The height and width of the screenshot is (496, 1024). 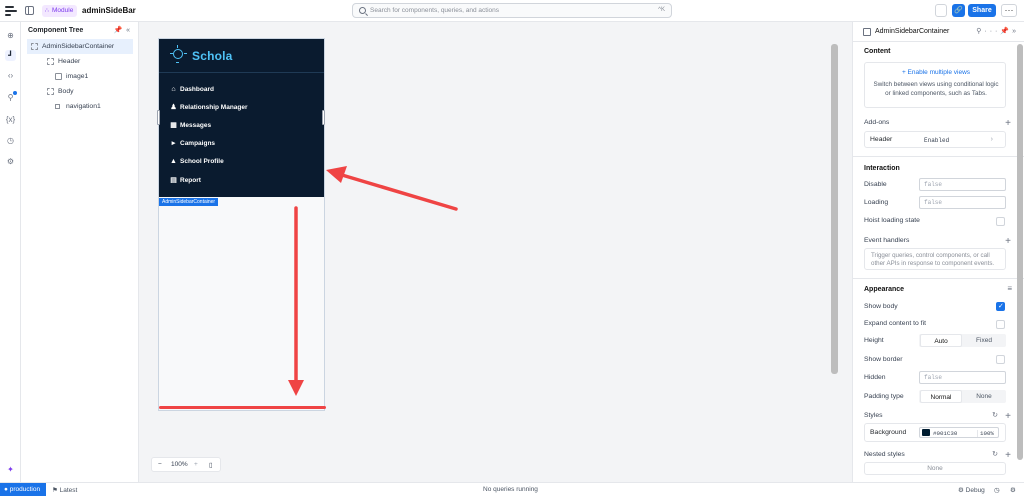 I want to click on annotation-line, so click(x=242, y=407).